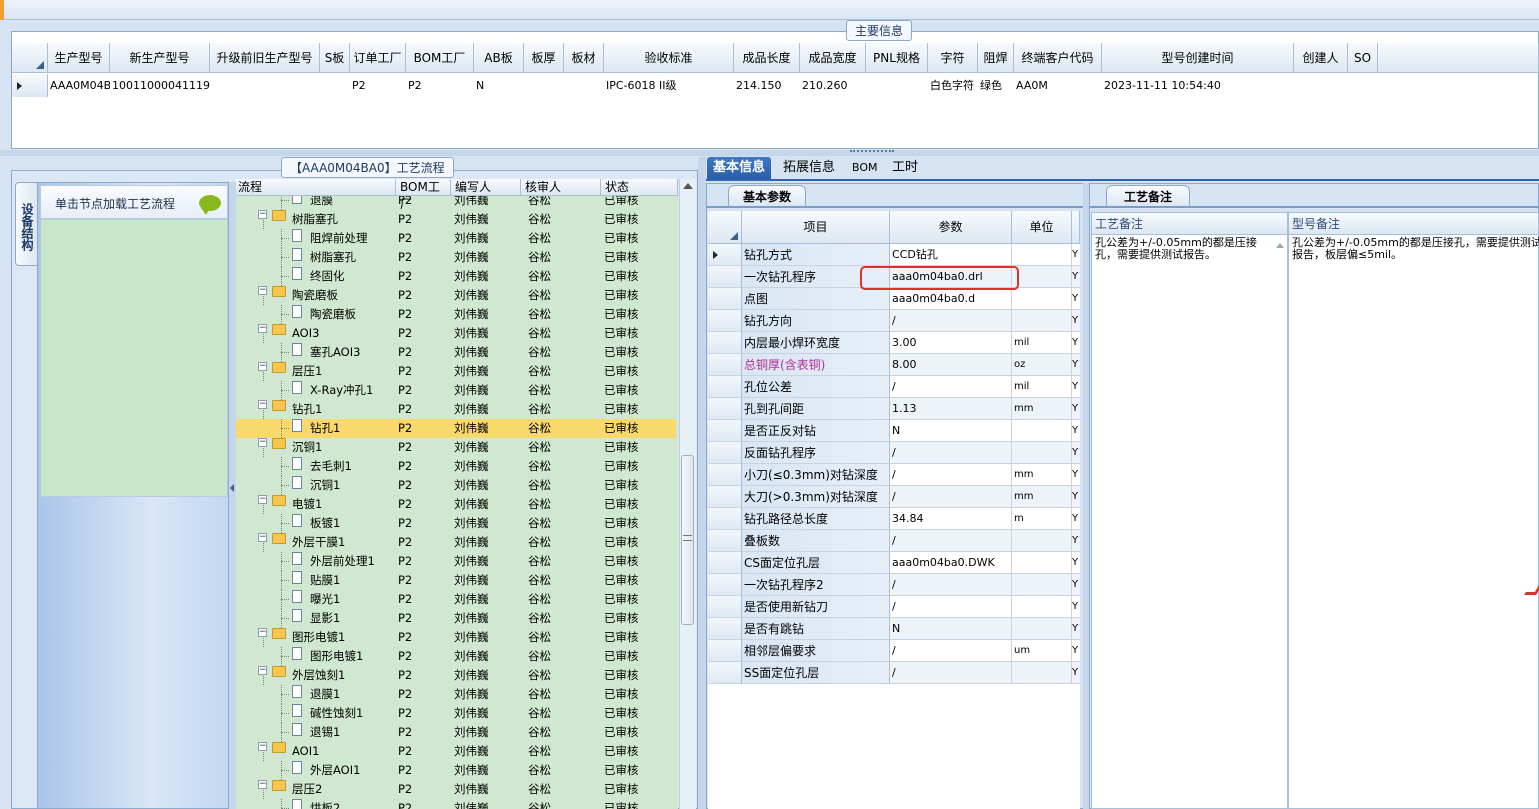 This screenshot has width=1539, height=809. I want to click on tree-row: − 钻孔1 P2 刘伟巍 谷松 已审核, so click(456, 409).